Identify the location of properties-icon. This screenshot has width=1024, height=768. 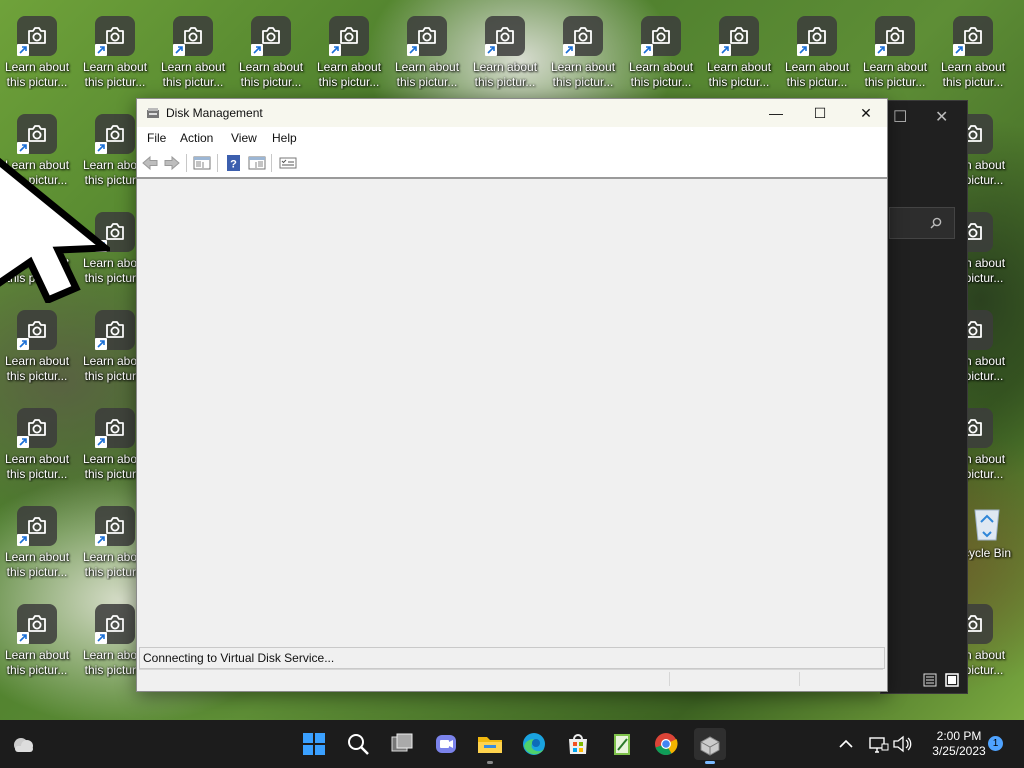
(288, 163).